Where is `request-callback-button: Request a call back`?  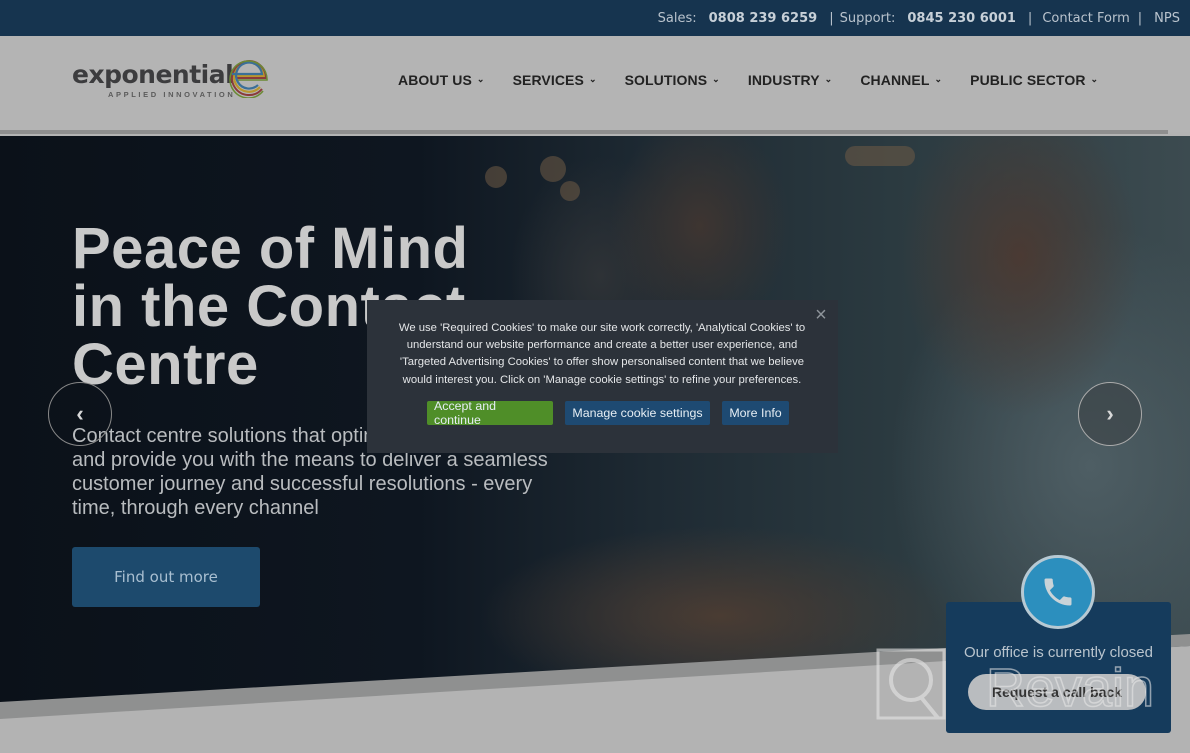 request-callback-button: Request a call back is located at coordinates (1057, 692).